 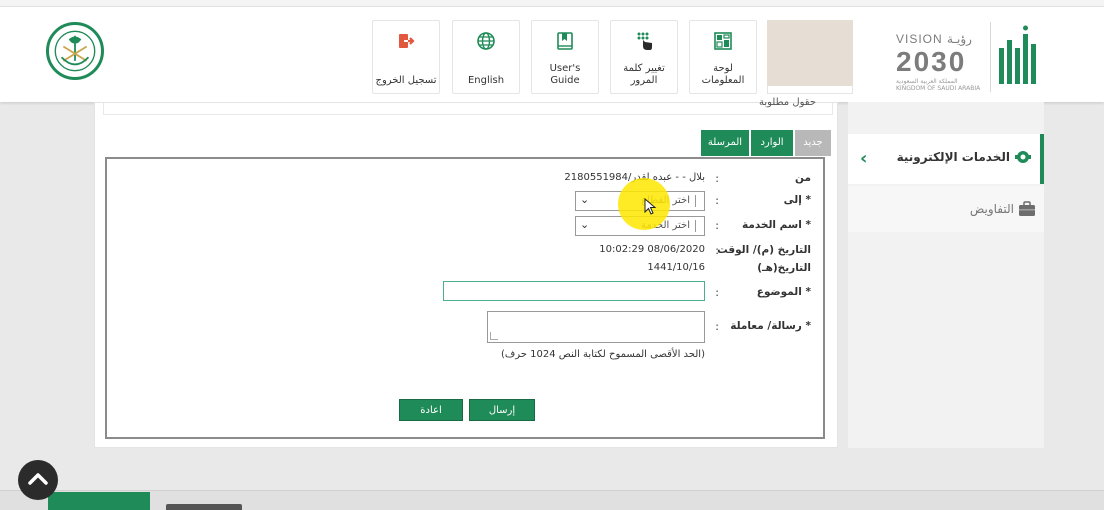 What do you see at coordinates (75, 51) in the screenshot?
I see `ministry-emblem-logo` at bounding box center [75, 51].